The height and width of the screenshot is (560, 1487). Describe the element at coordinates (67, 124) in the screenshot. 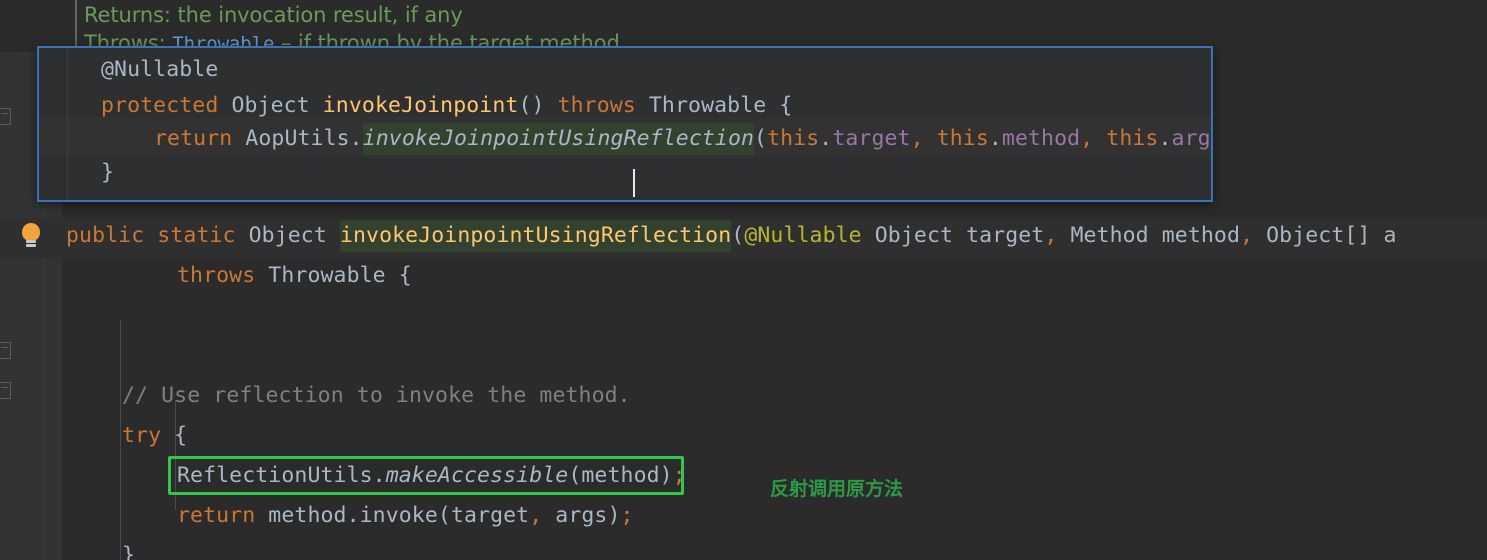

I see `popup-gutter-separator` at that location.